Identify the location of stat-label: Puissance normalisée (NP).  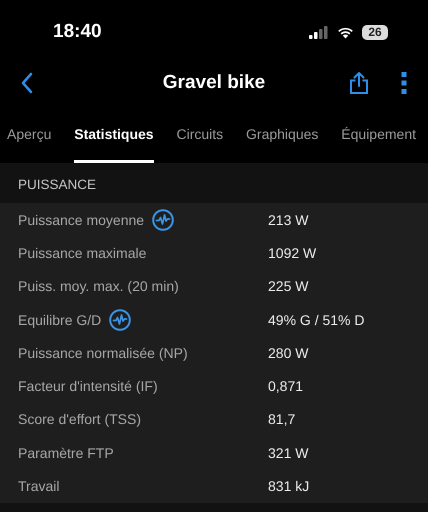
(103, 352).